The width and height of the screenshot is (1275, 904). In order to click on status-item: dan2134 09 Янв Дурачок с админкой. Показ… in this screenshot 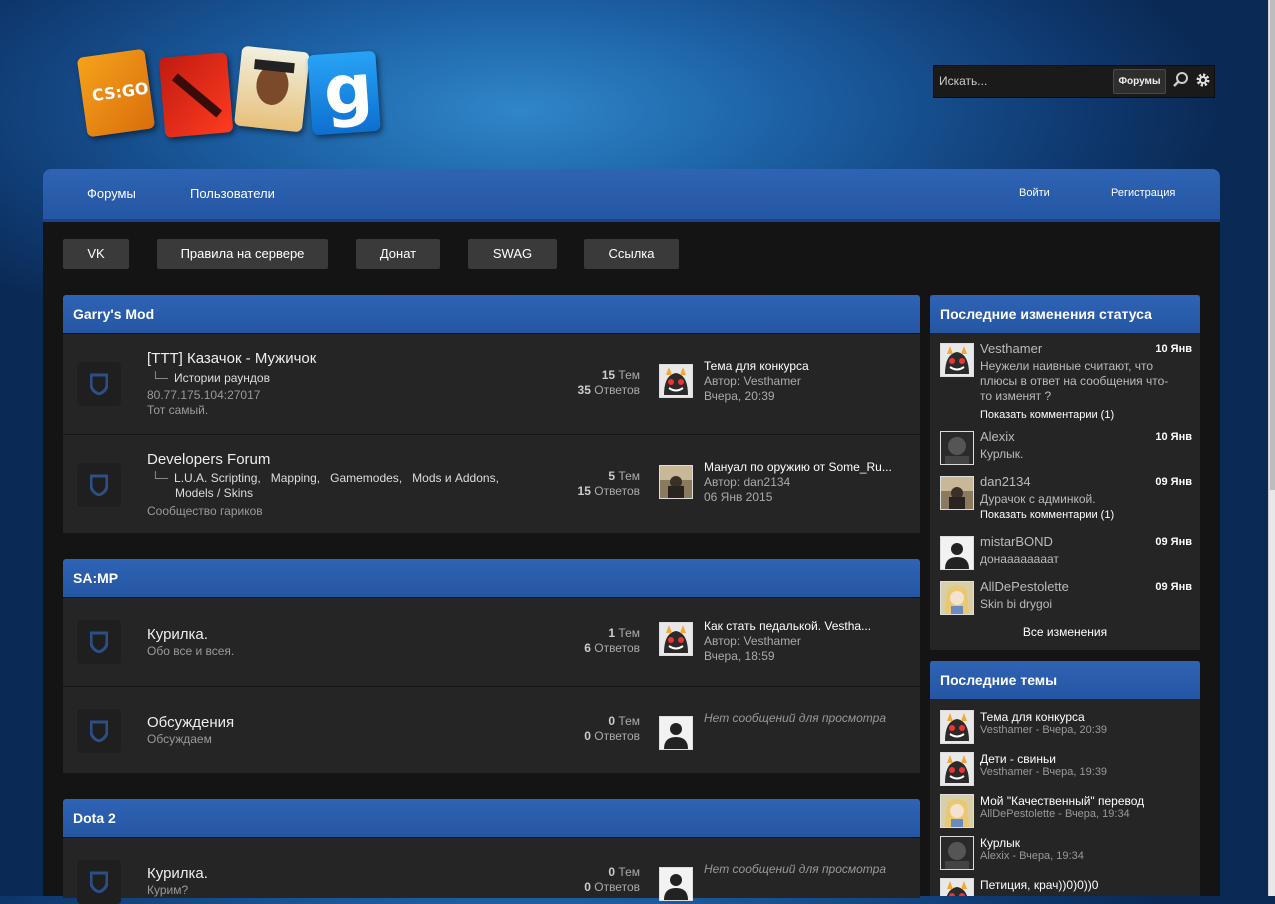, I will do `click(1066, 500)`.